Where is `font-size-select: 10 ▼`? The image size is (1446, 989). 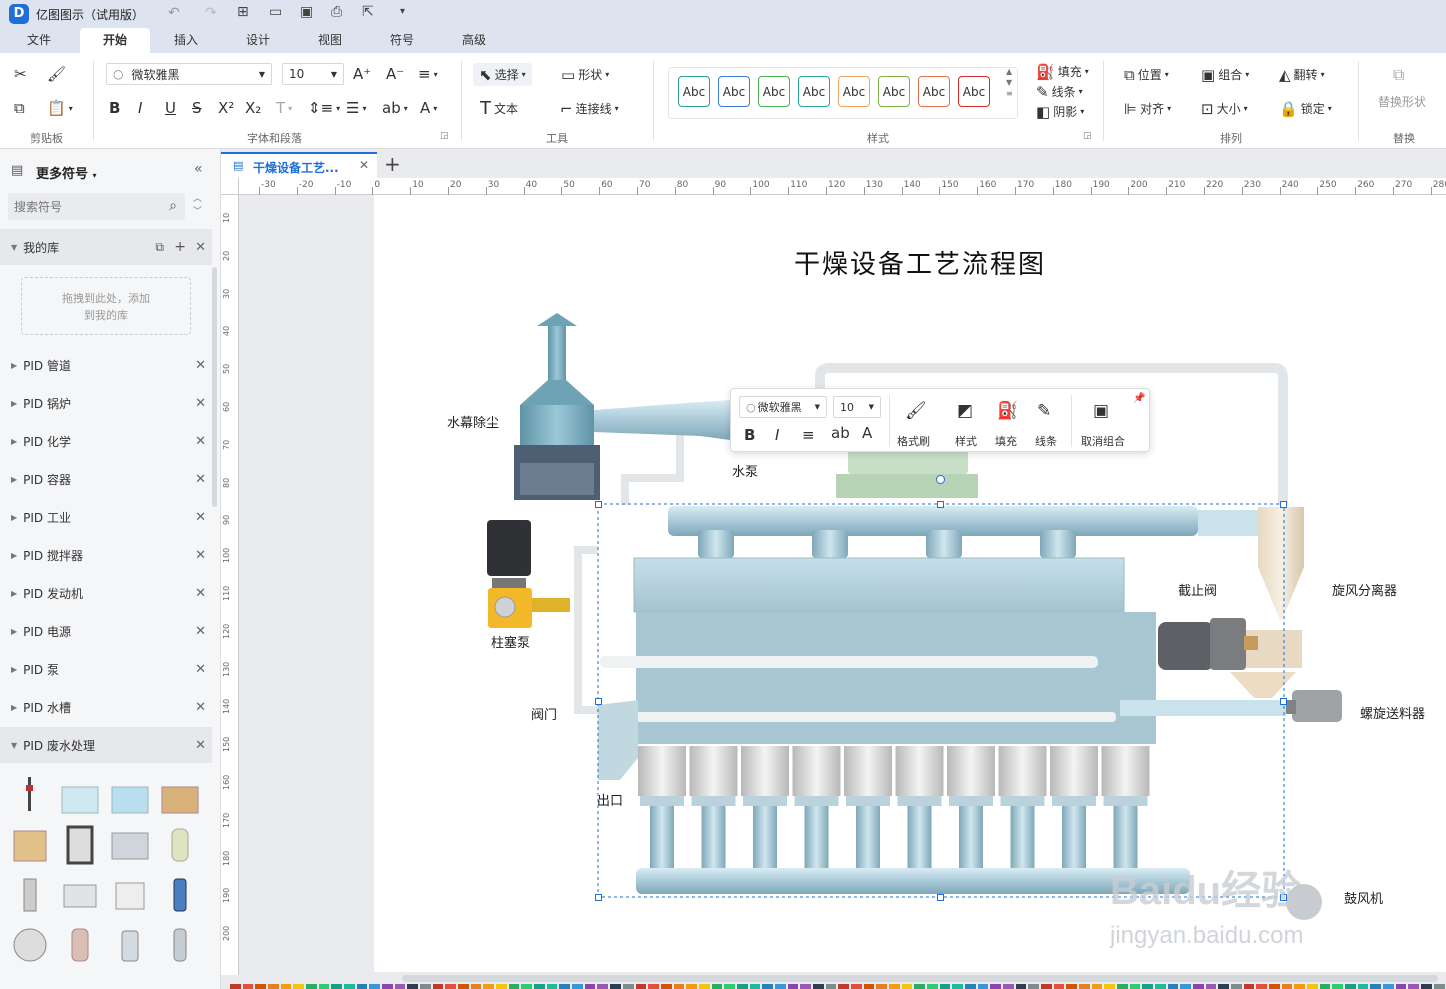
font-size-select: 10 ▼ is located at coordinates (313, 74).